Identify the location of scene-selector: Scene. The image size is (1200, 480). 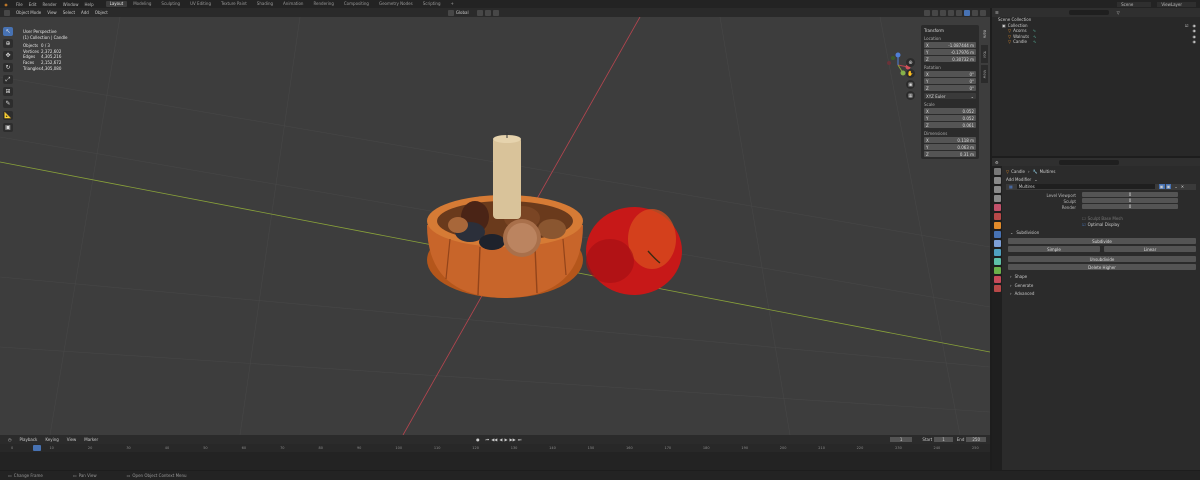
(1134, 4).